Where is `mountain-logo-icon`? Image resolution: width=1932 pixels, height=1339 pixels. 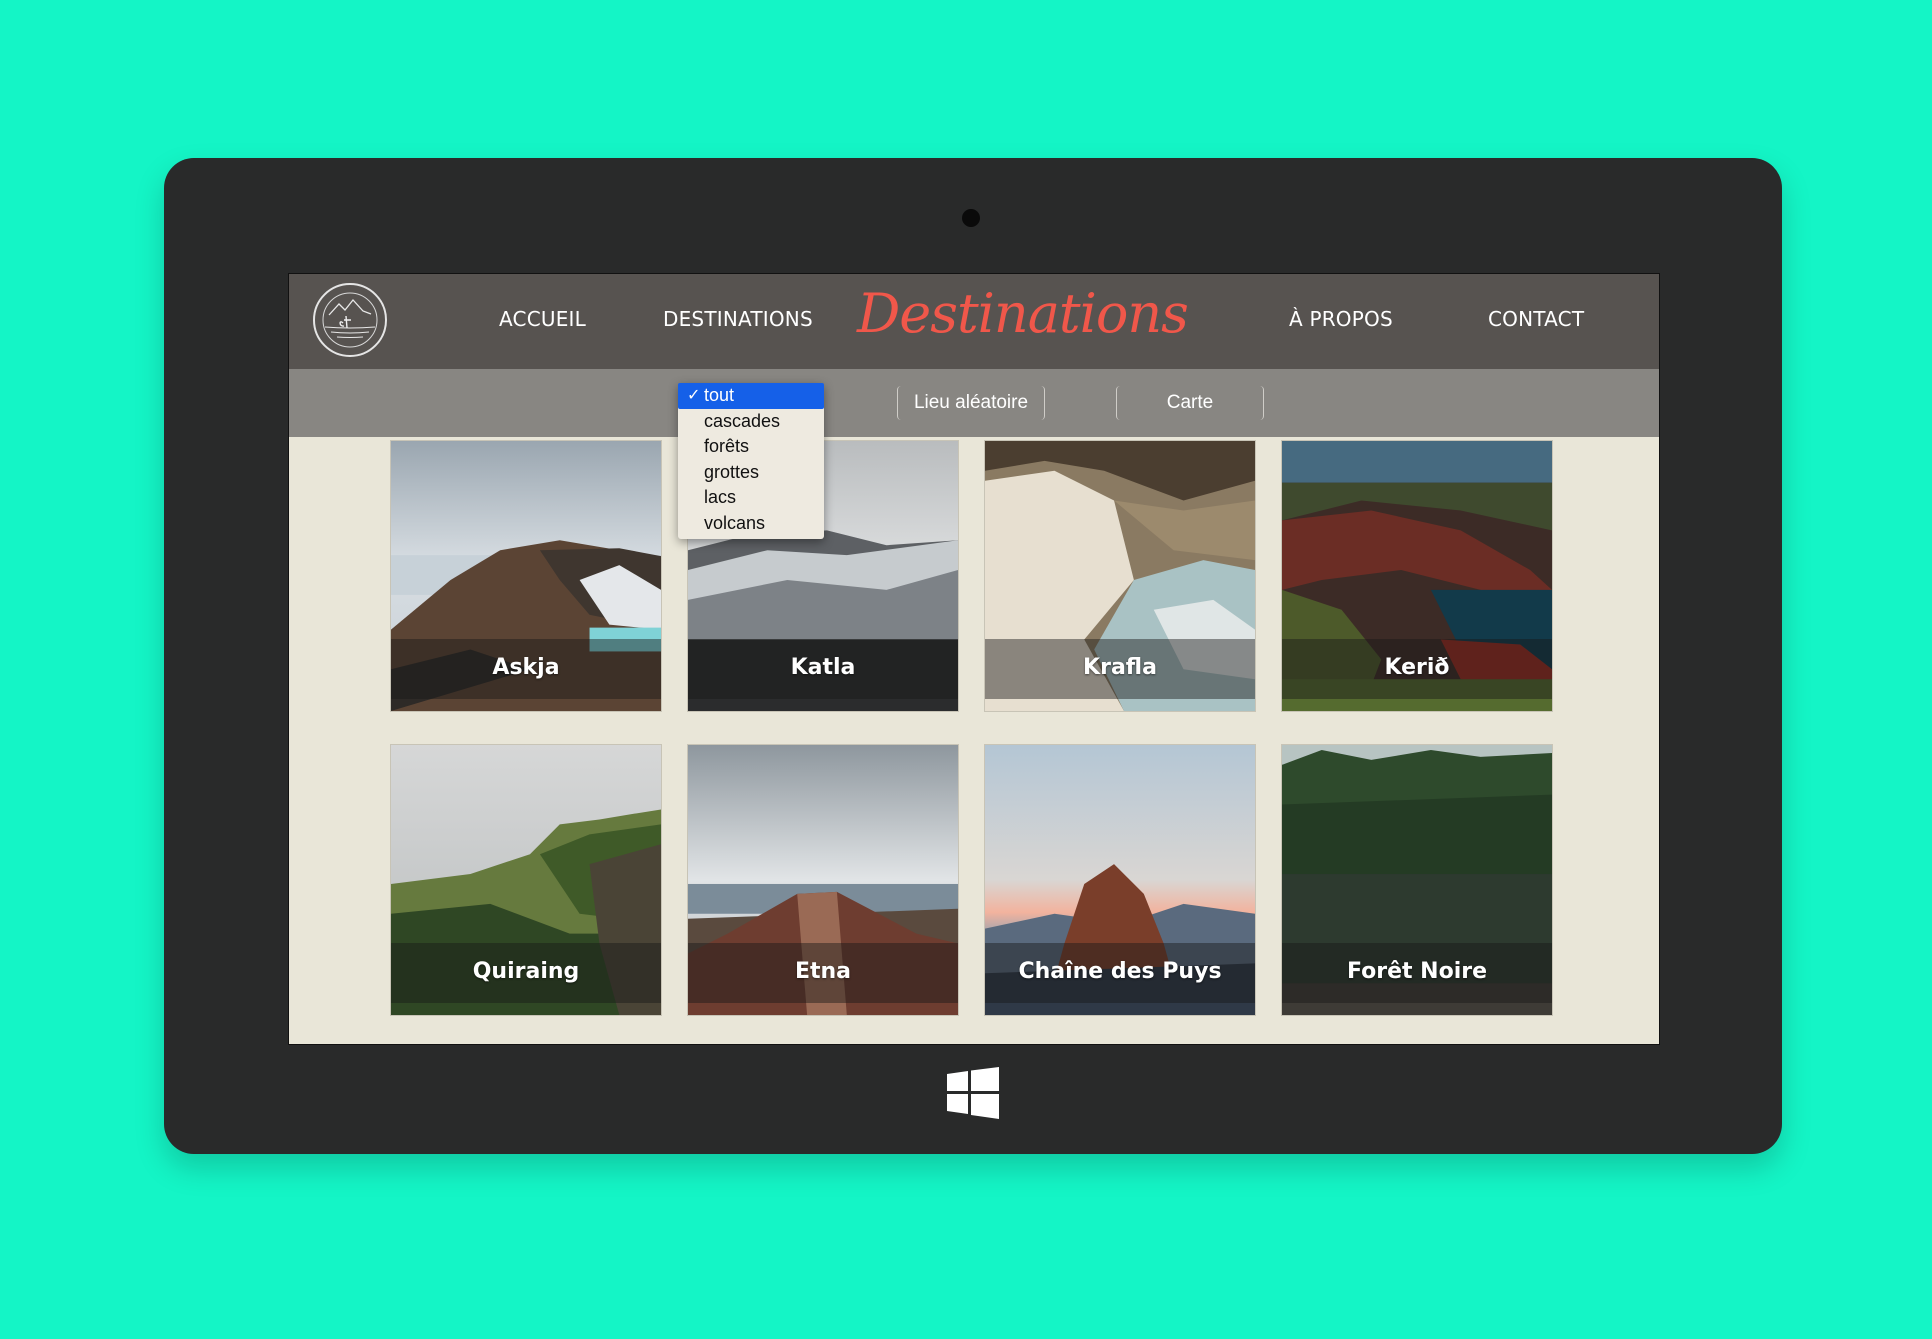
mountain-logo-icon is located at coordinates (350, 320).